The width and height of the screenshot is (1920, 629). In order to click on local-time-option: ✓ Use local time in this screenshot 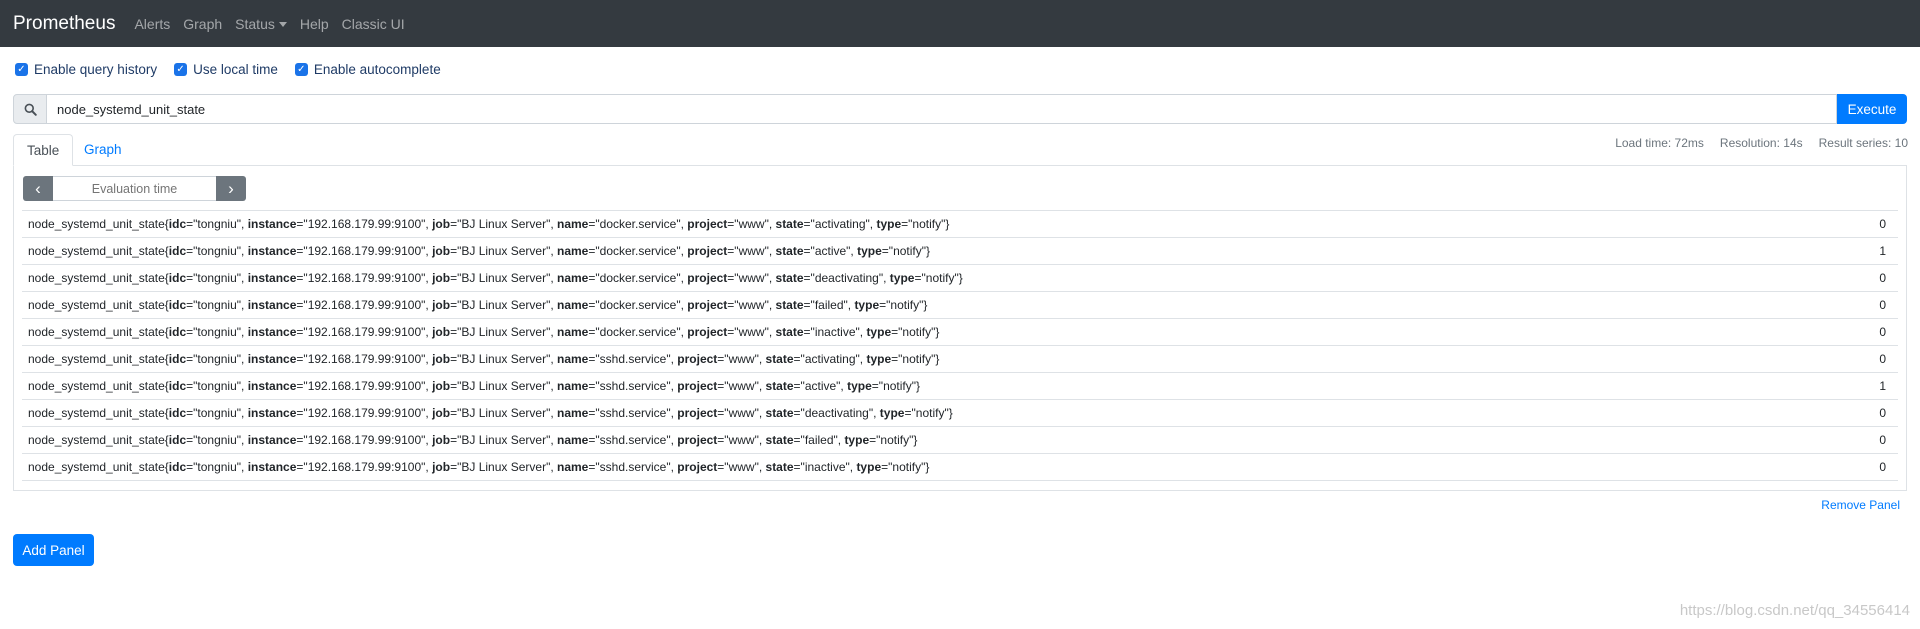, I will do `click(226, 69)`.